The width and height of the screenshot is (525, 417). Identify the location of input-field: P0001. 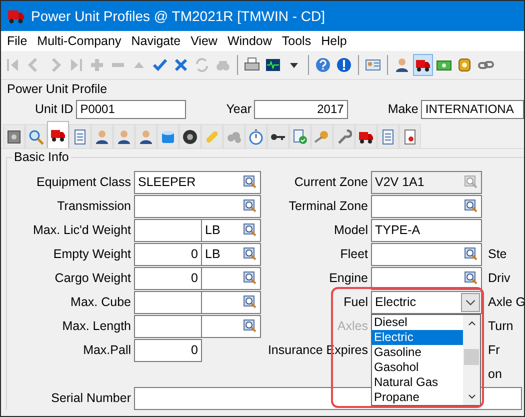
(131, 109).